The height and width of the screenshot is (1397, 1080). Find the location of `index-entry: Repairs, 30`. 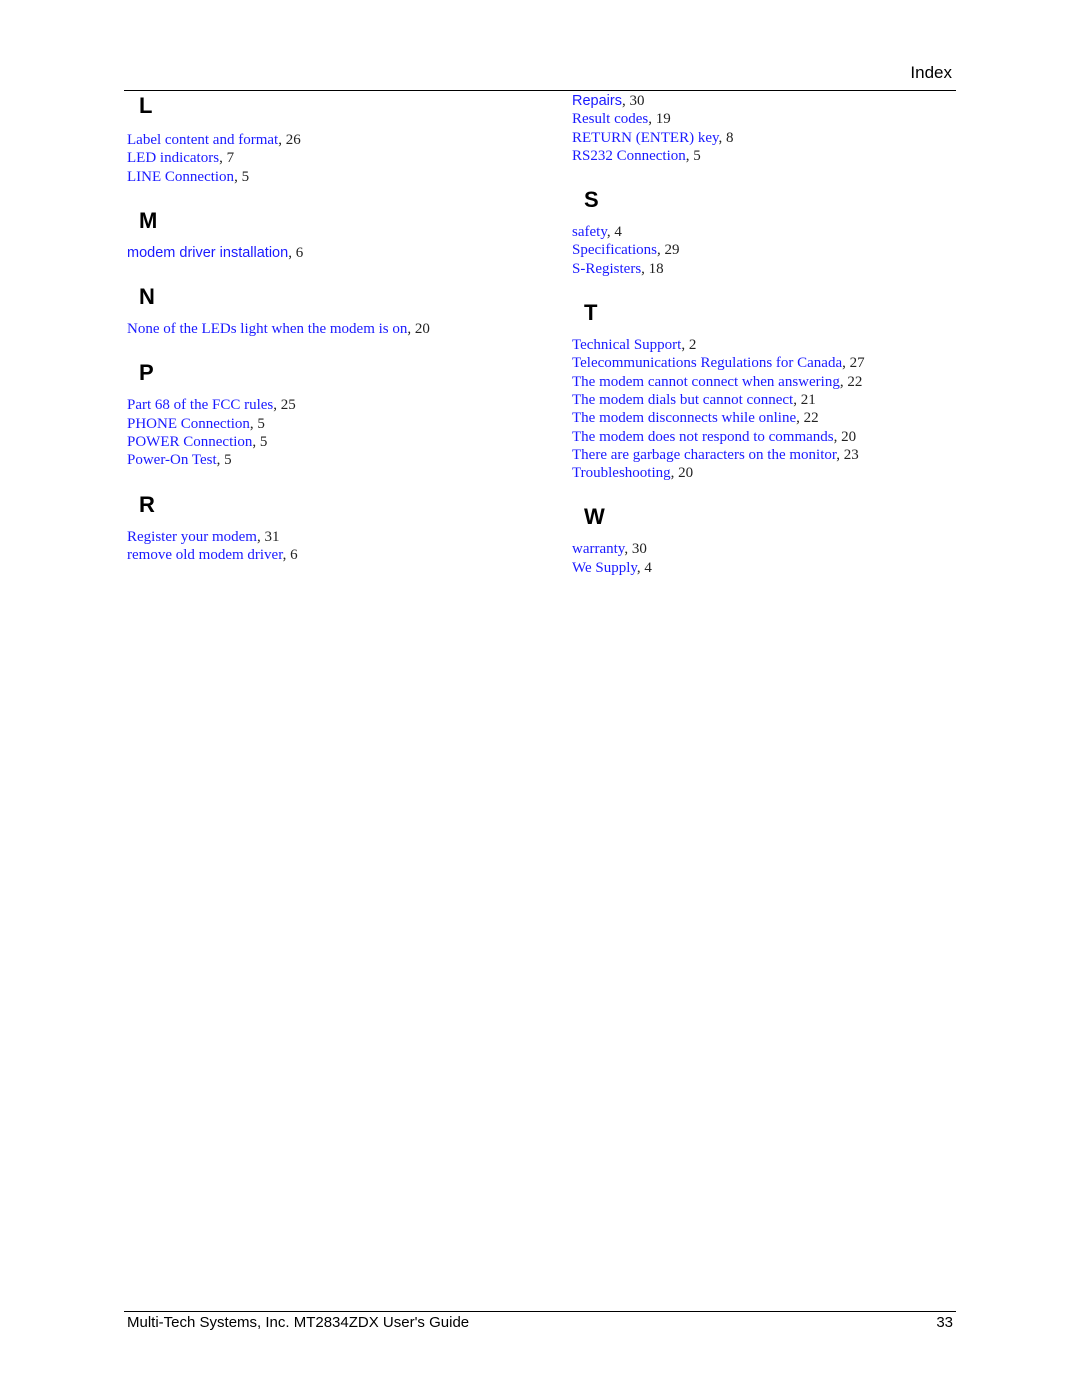

index-entry: Repairs, 30 is located at coordinates (608, 101).